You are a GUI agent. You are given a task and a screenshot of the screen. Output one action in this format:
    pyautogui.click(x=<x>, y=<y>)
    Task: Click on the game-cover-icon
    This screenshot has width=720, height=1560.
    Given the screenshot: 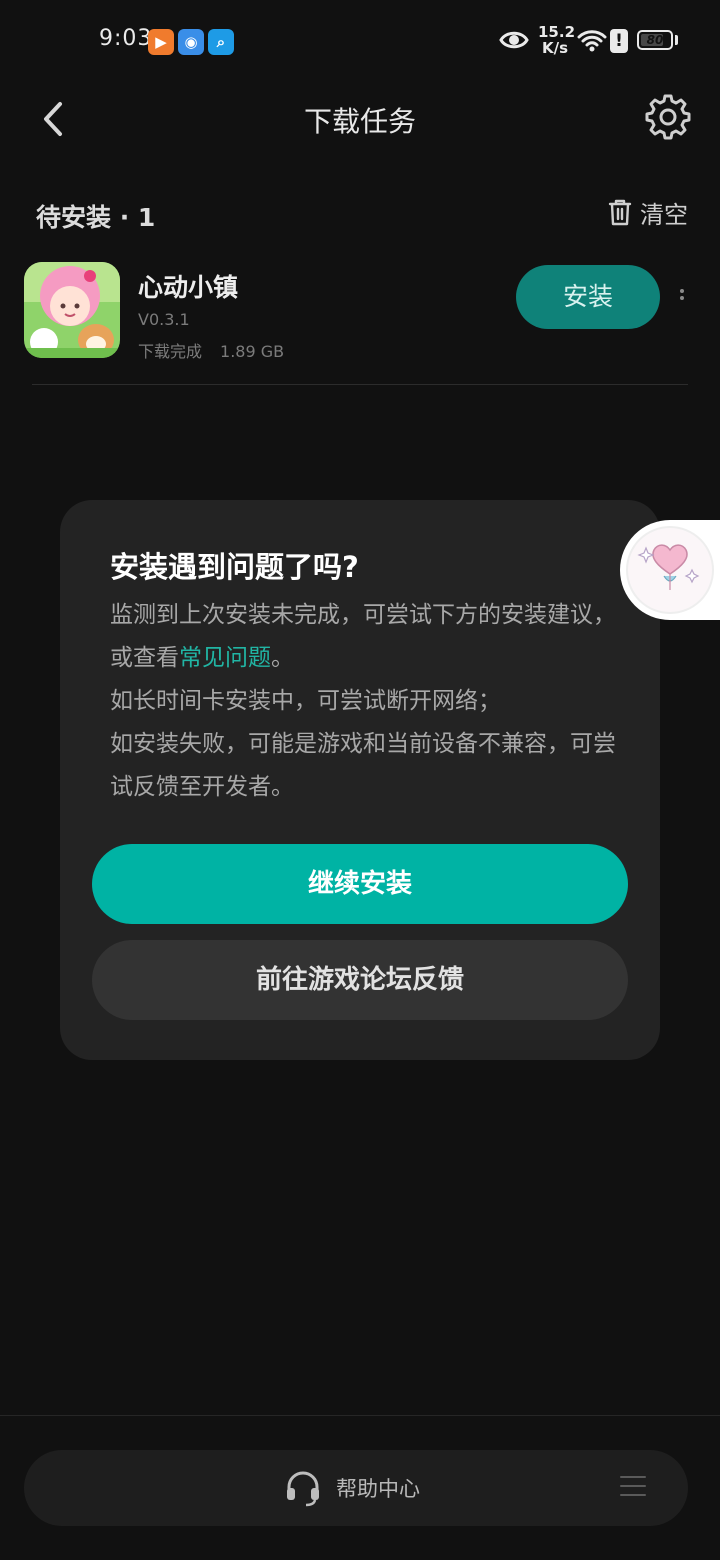 What is the action you would take?
    pyautogui.click(x=72, y=310)
    